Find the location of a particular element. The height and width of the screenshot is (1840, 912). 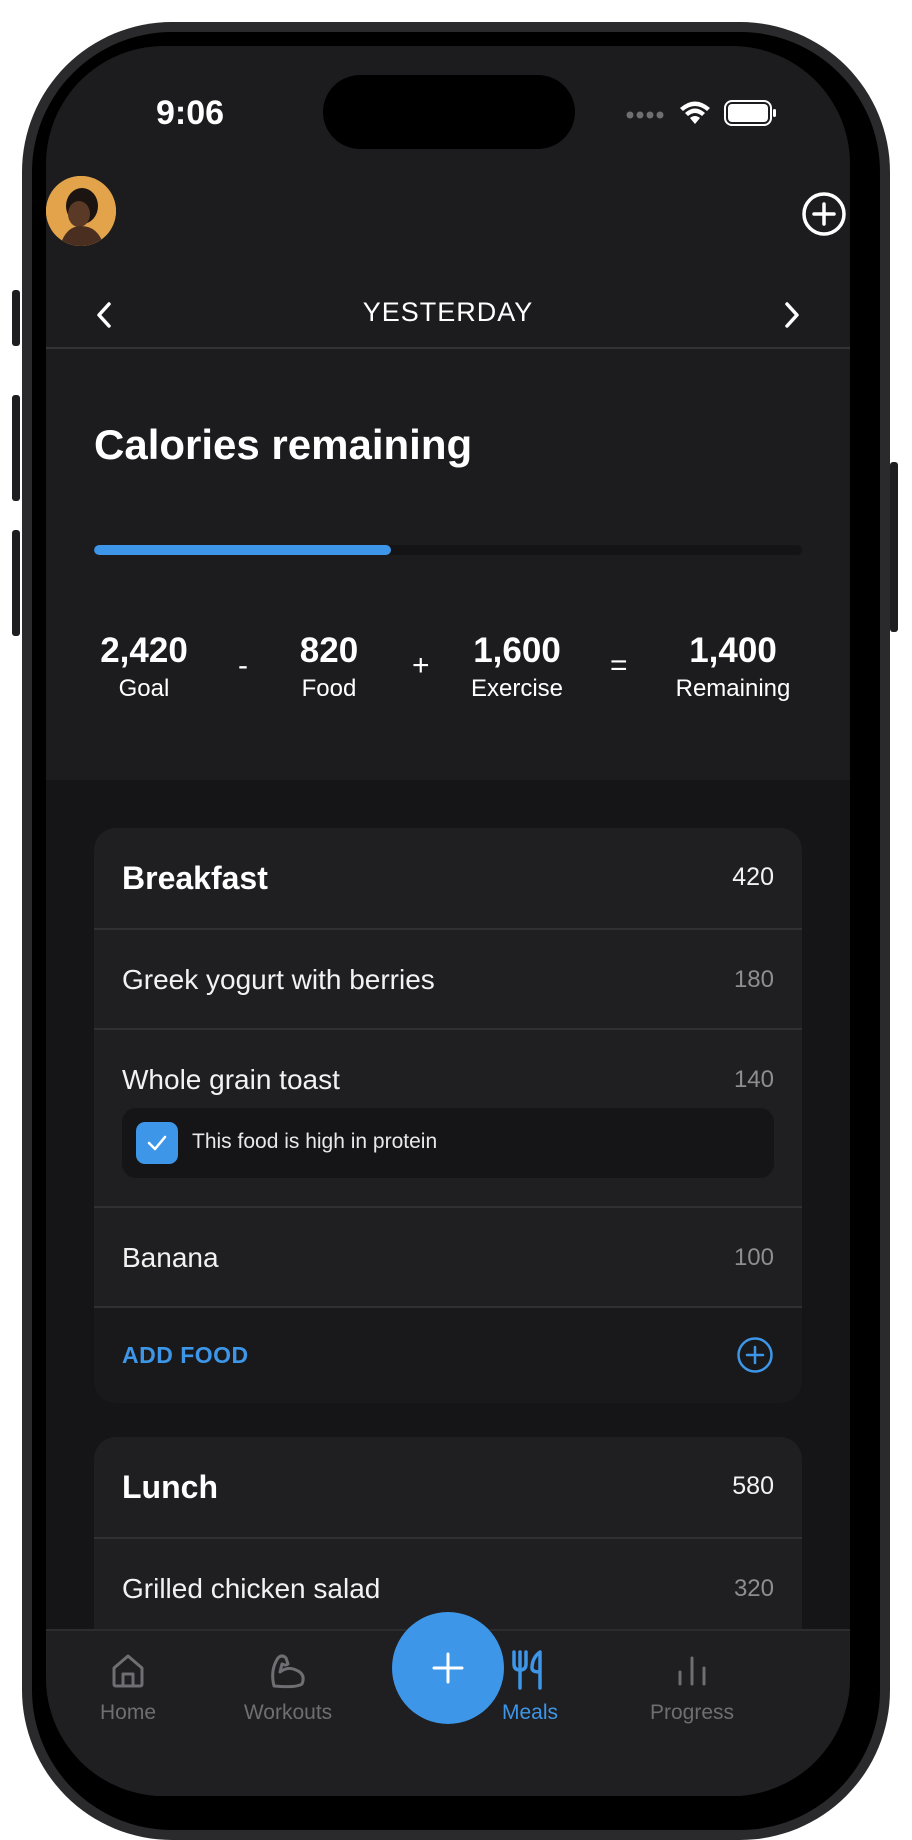

exercise-label: Exercise is located at coordinates (517, 688).